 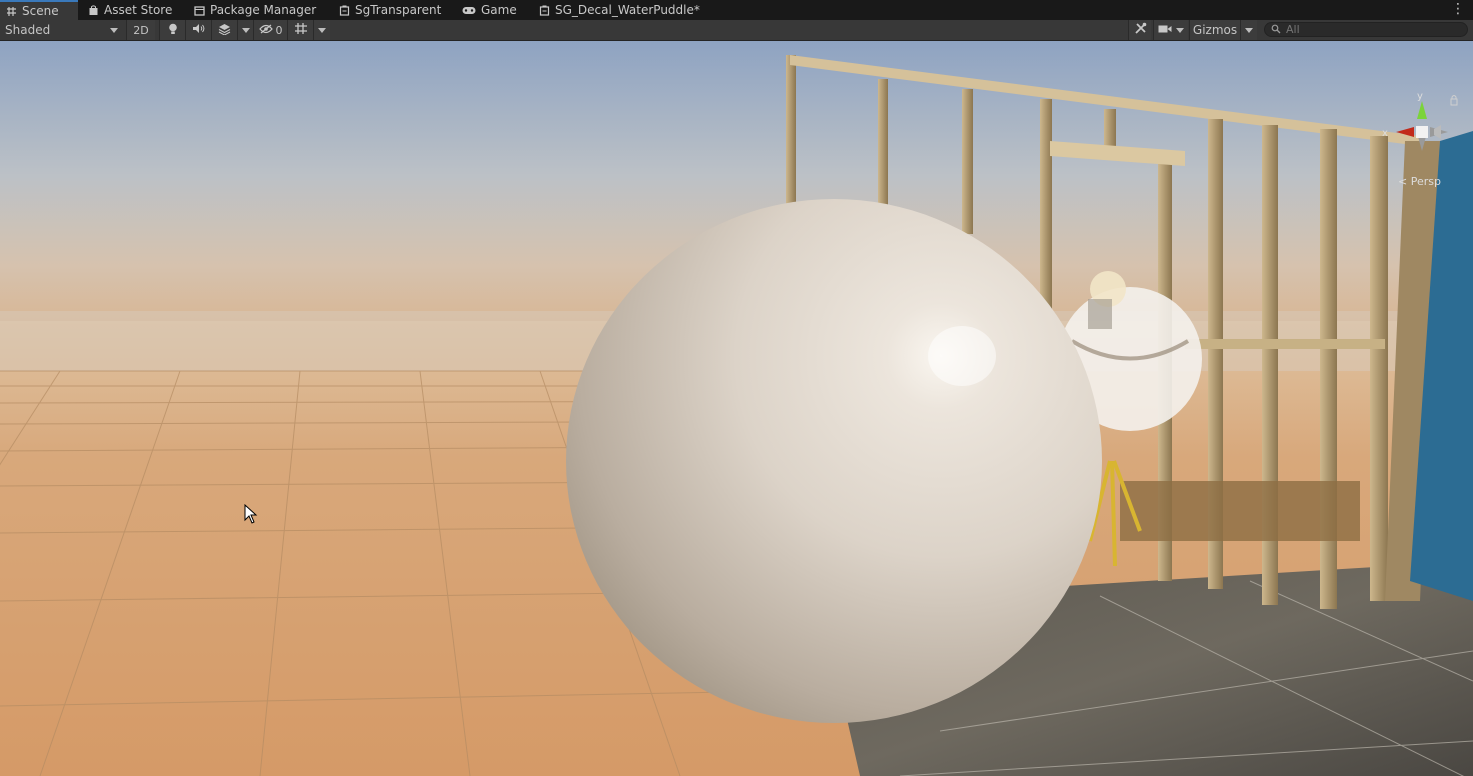 I want to click on tab-label: Scene, so click(x=40, y=11).